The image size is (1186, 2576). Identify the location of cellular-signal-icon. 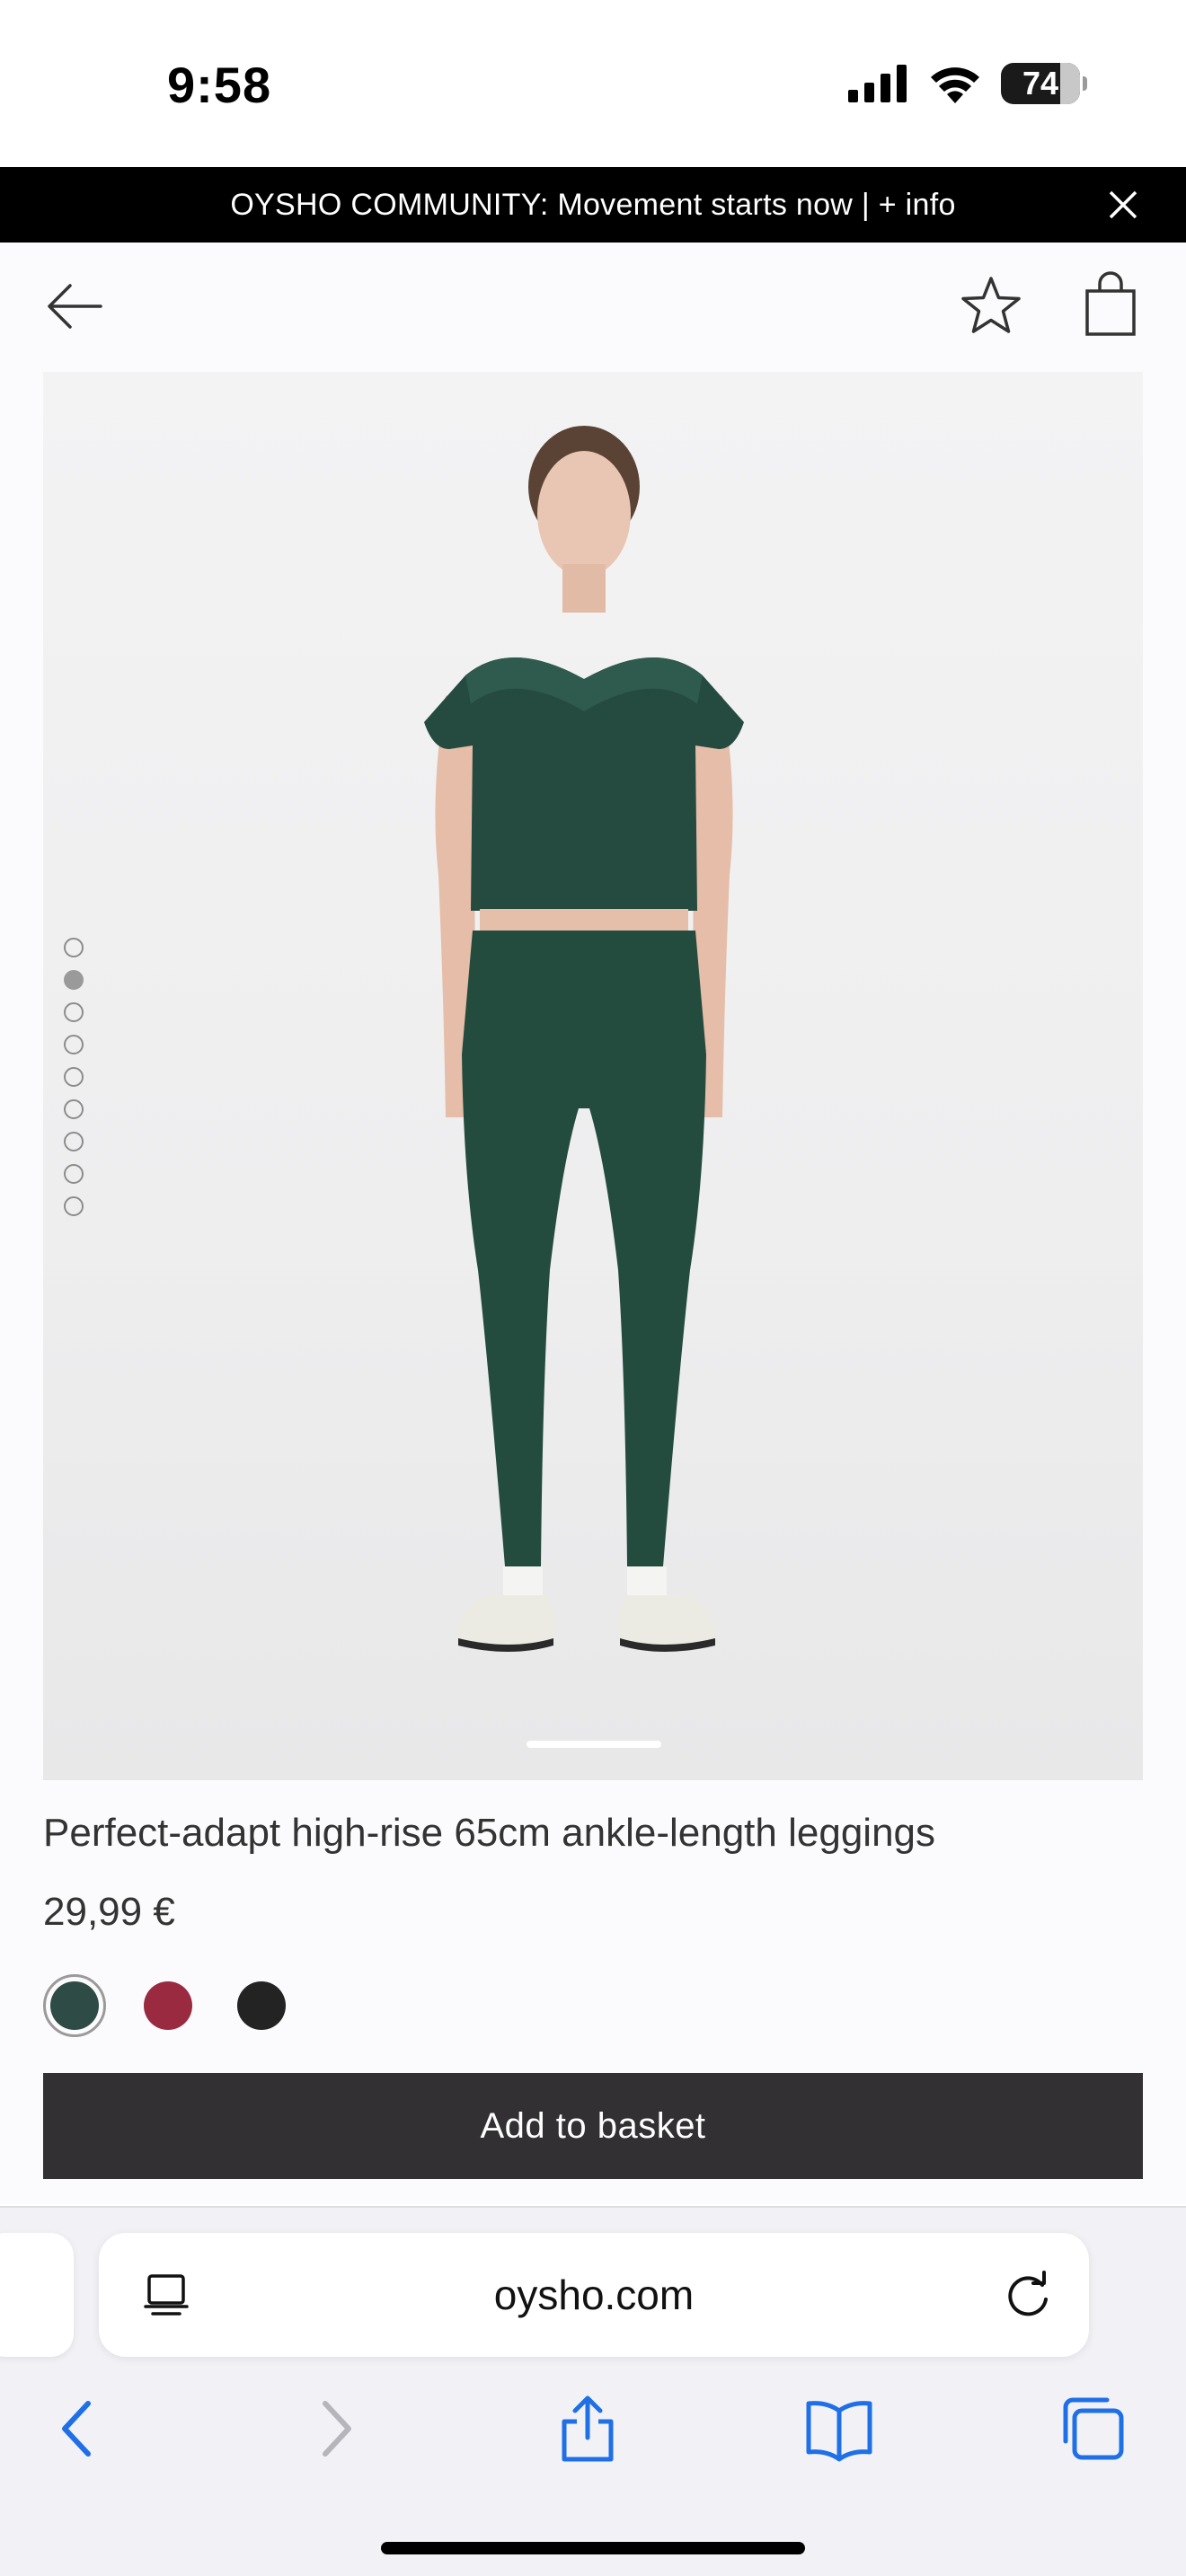
(877, 83).